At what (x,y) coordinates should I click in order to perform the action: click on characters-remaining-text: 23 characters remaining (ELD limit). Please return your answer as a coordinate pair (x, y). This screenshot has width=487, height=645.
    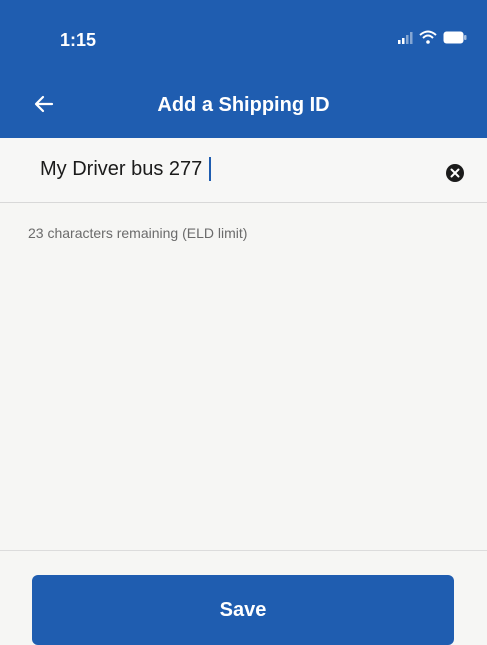
    Looking at the image, I should click on (138, 233).